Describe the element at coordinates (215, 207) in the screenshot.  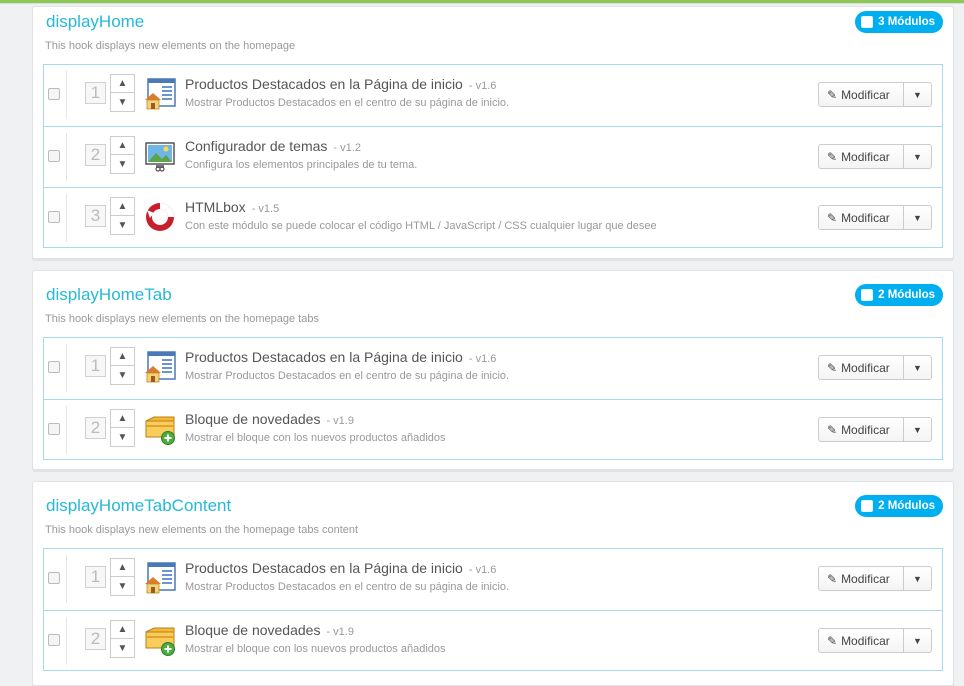
I see `module-name: HTMLbox` at that location.